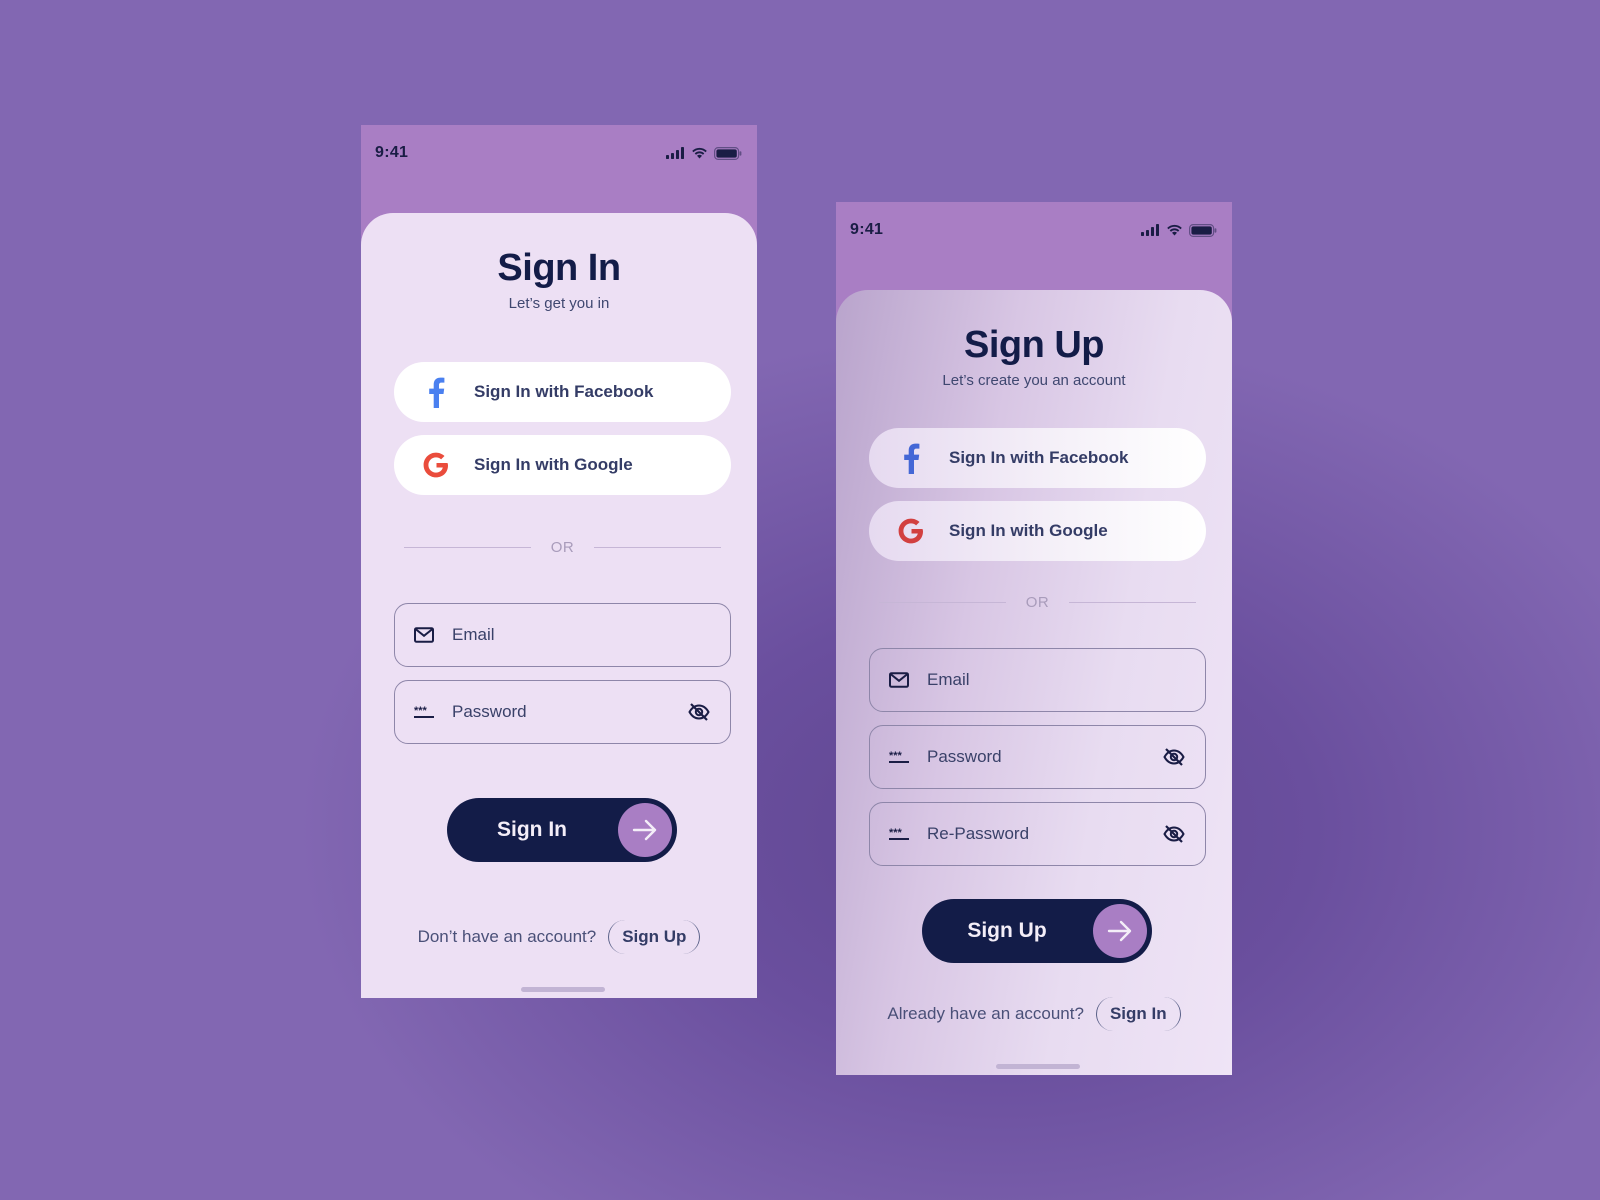  I want to click on footer-question: Don’t have an account?, so click(507, 936).